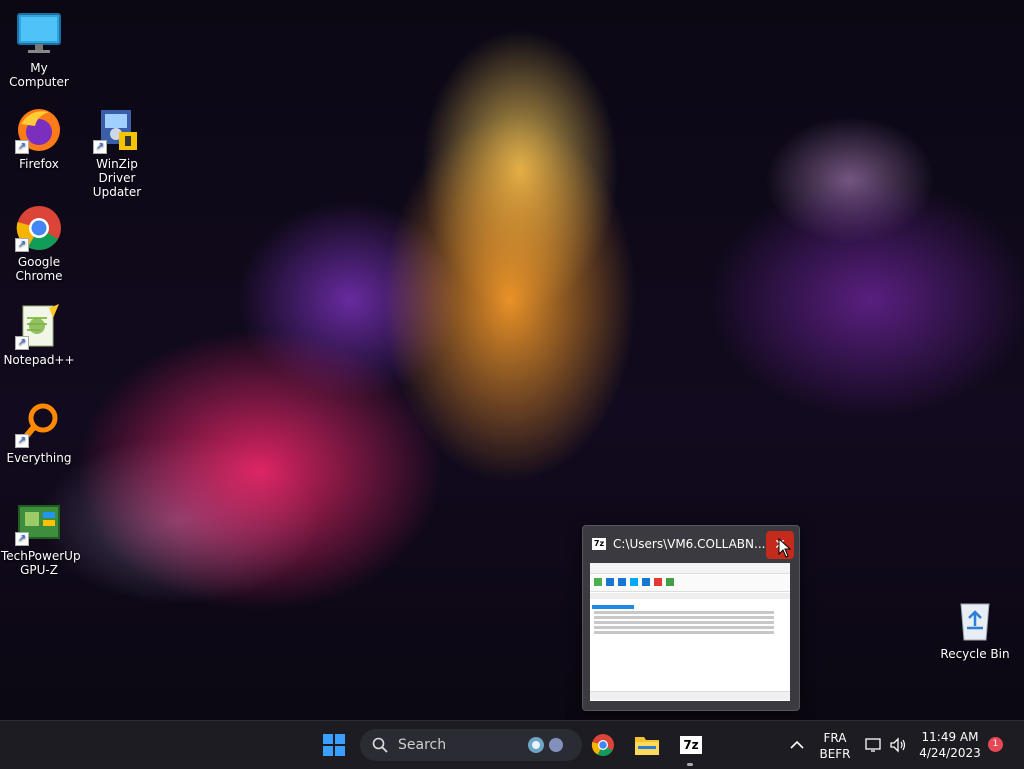 This screenshot has width=1024, height=769. Describe the element at coordinates (39, 164) in the screenshot. I see `desktop-icon-label: Firefox` at that location.